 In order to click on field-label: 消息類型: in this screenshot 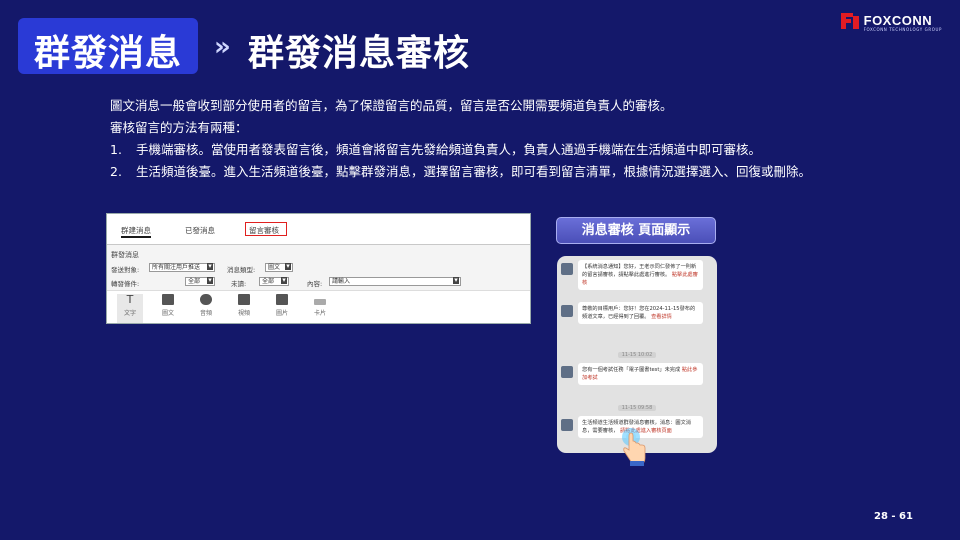, I will do `click(241, 270)`.